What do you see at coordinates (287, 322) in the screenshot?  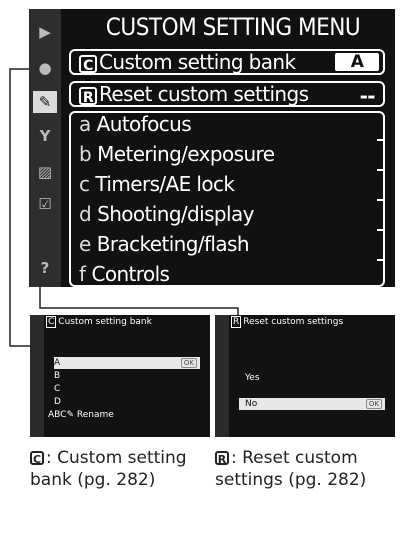 I see `thumb-reset-title: R Reset custom settings` at bounding box center [287, 322].